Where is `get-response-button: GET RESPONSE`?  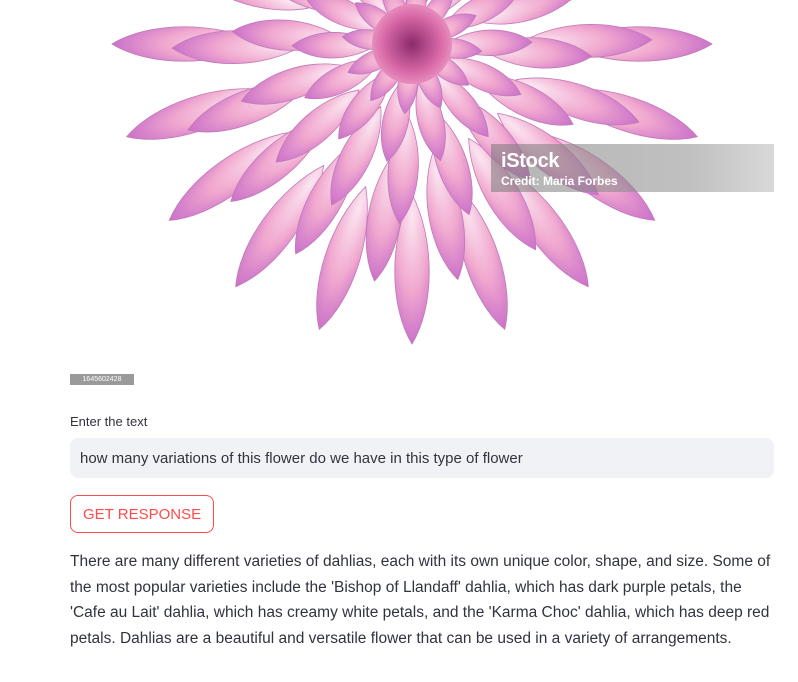
get-response-button: GET RESPONSE is located at coordinates (142, 514).